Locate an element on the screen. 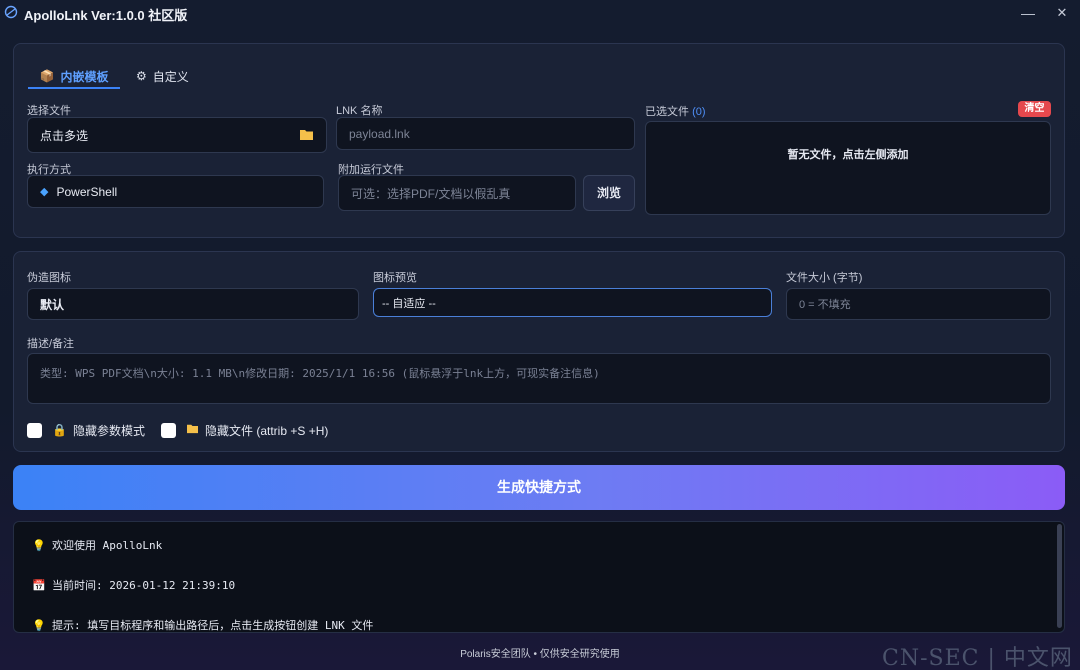  title-bar: ApolloLnk Ver:1.0.0 社区版 — ✕ is located at coordinates (540, 13).